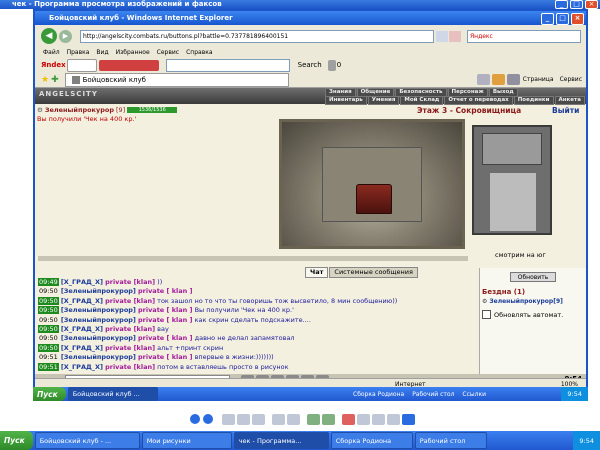  What do you see at coordinates (373, 272) in the screenshot?
I see `tab-system-messages: Системные сообщения` at bounding box center [373, 272].